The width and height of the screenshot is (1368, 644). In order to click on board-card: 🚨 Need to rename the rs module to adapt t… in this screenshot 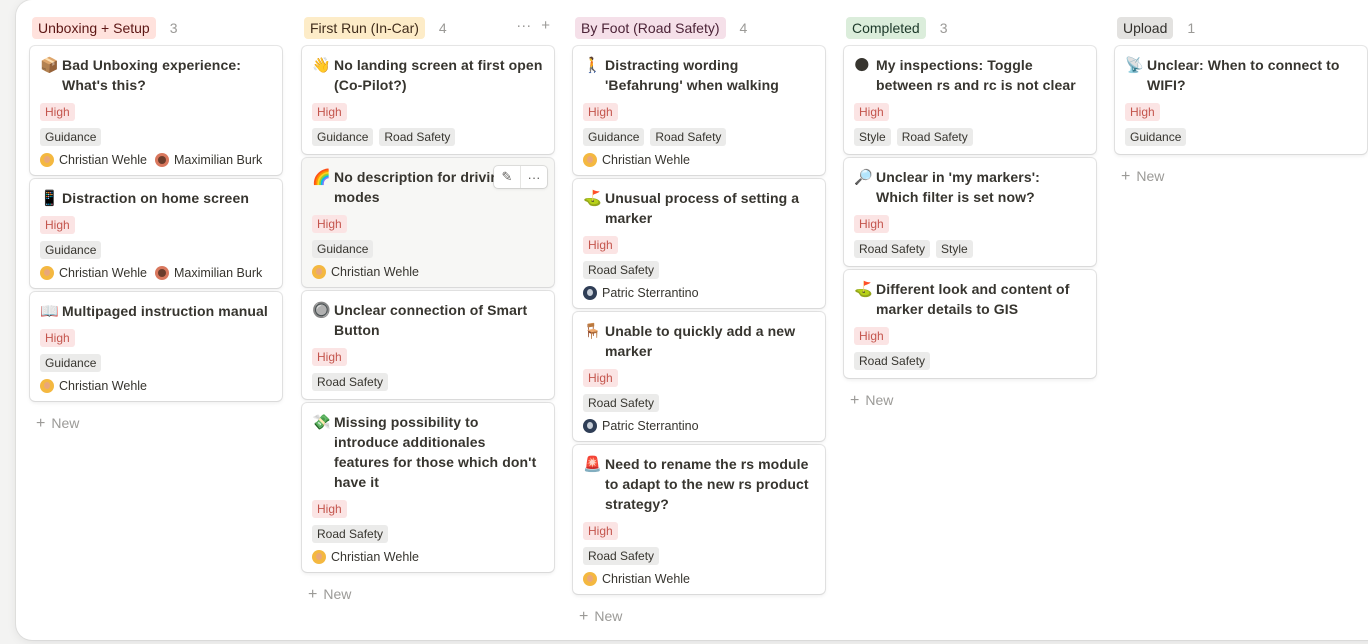, I will do `click(699, 519)`.